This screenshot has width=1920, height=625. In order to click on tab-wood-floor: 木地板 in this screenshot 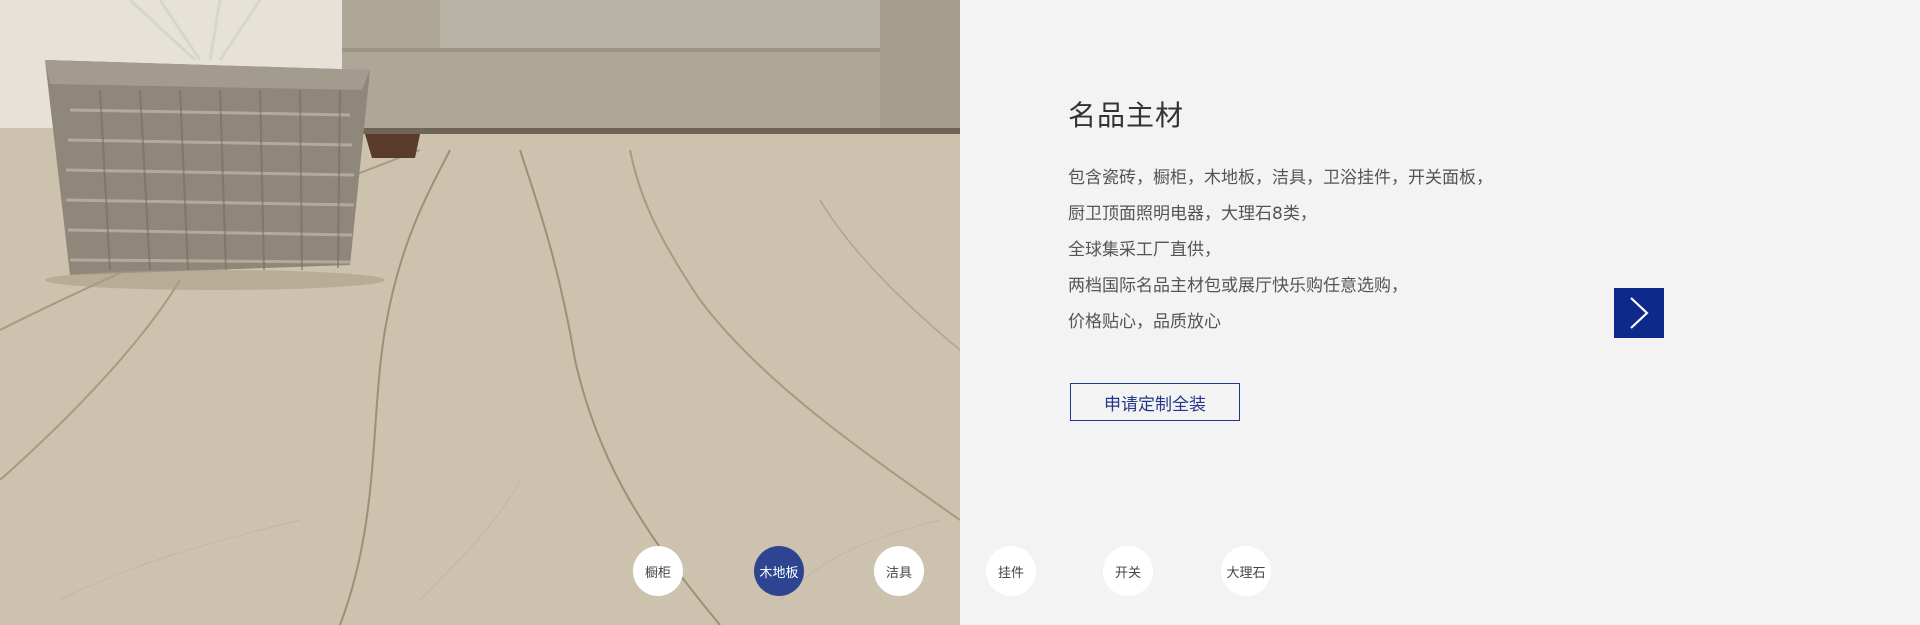, I will do `click(779, 571)`.